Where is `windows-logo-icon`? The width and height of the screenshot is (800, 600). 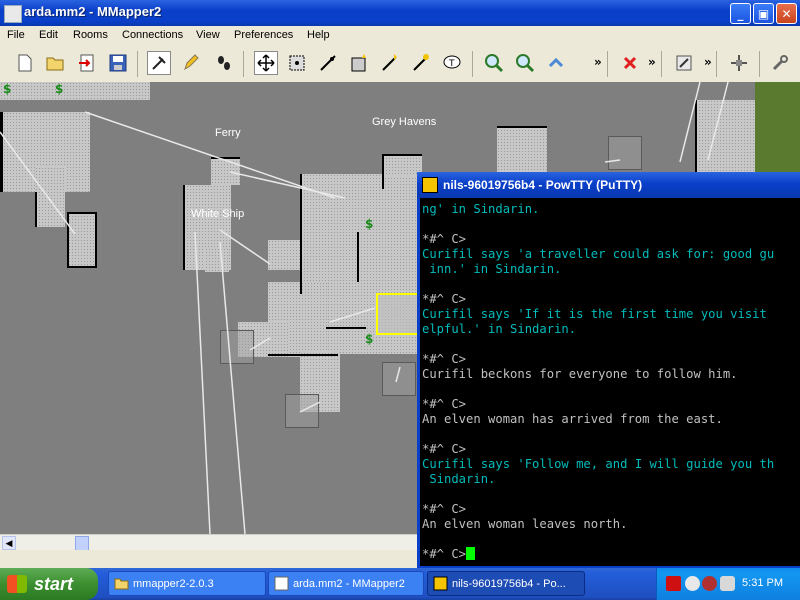 windows-logo-icon is located at coordinates (17, 584).